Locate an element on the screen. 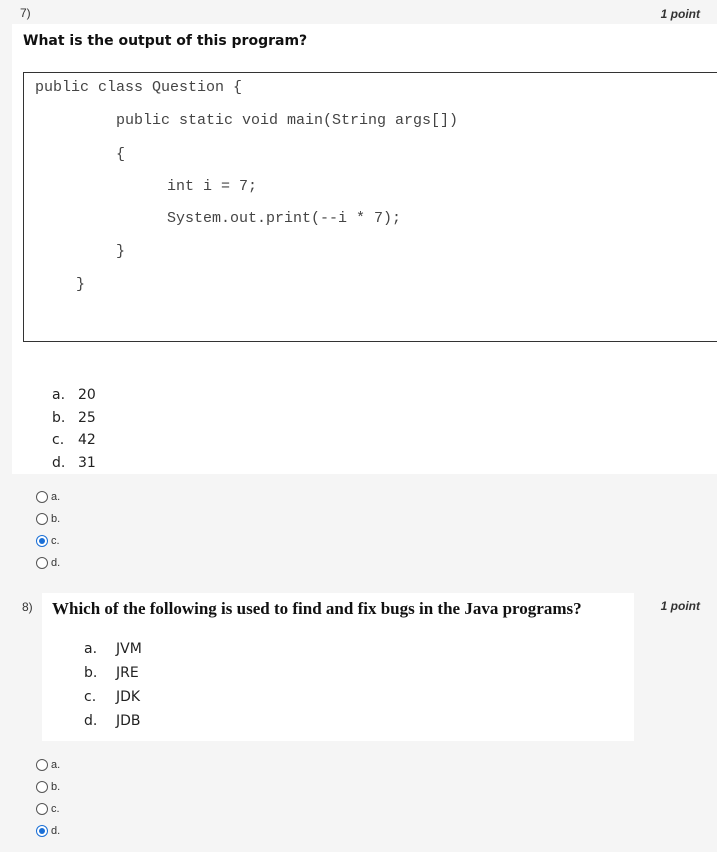  option-item: a. JVM is located at coordinates (113, 653).